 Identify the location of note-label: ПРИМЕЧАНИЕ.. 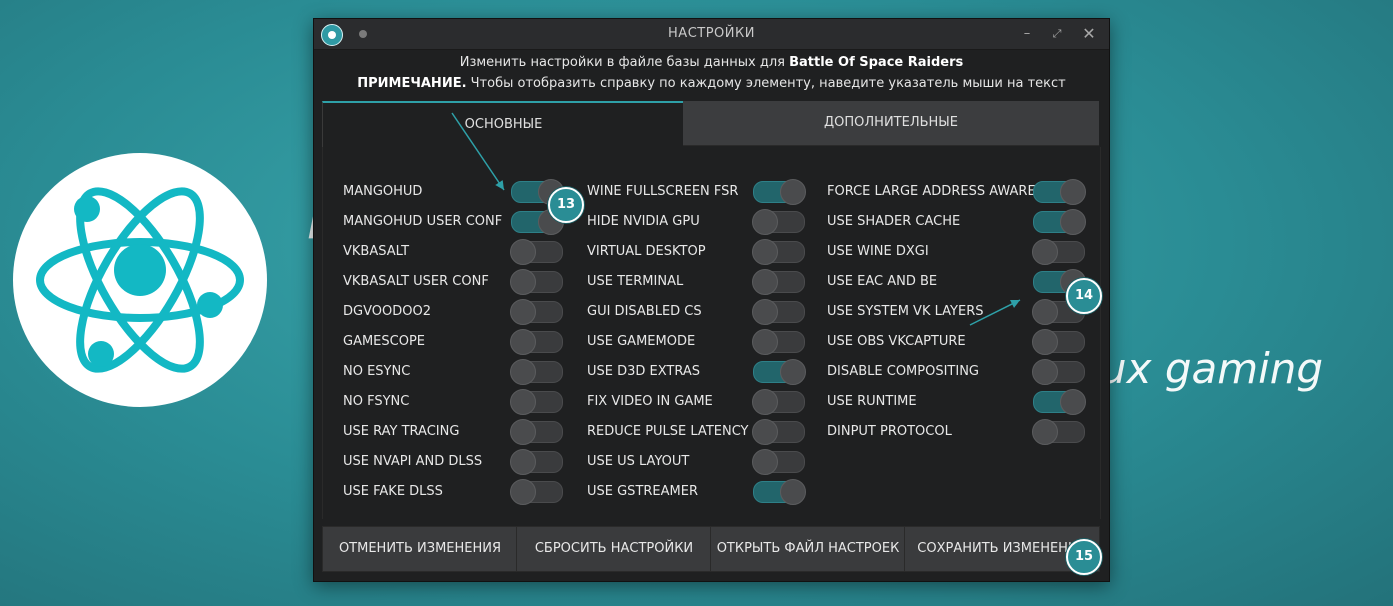
(412, 83).